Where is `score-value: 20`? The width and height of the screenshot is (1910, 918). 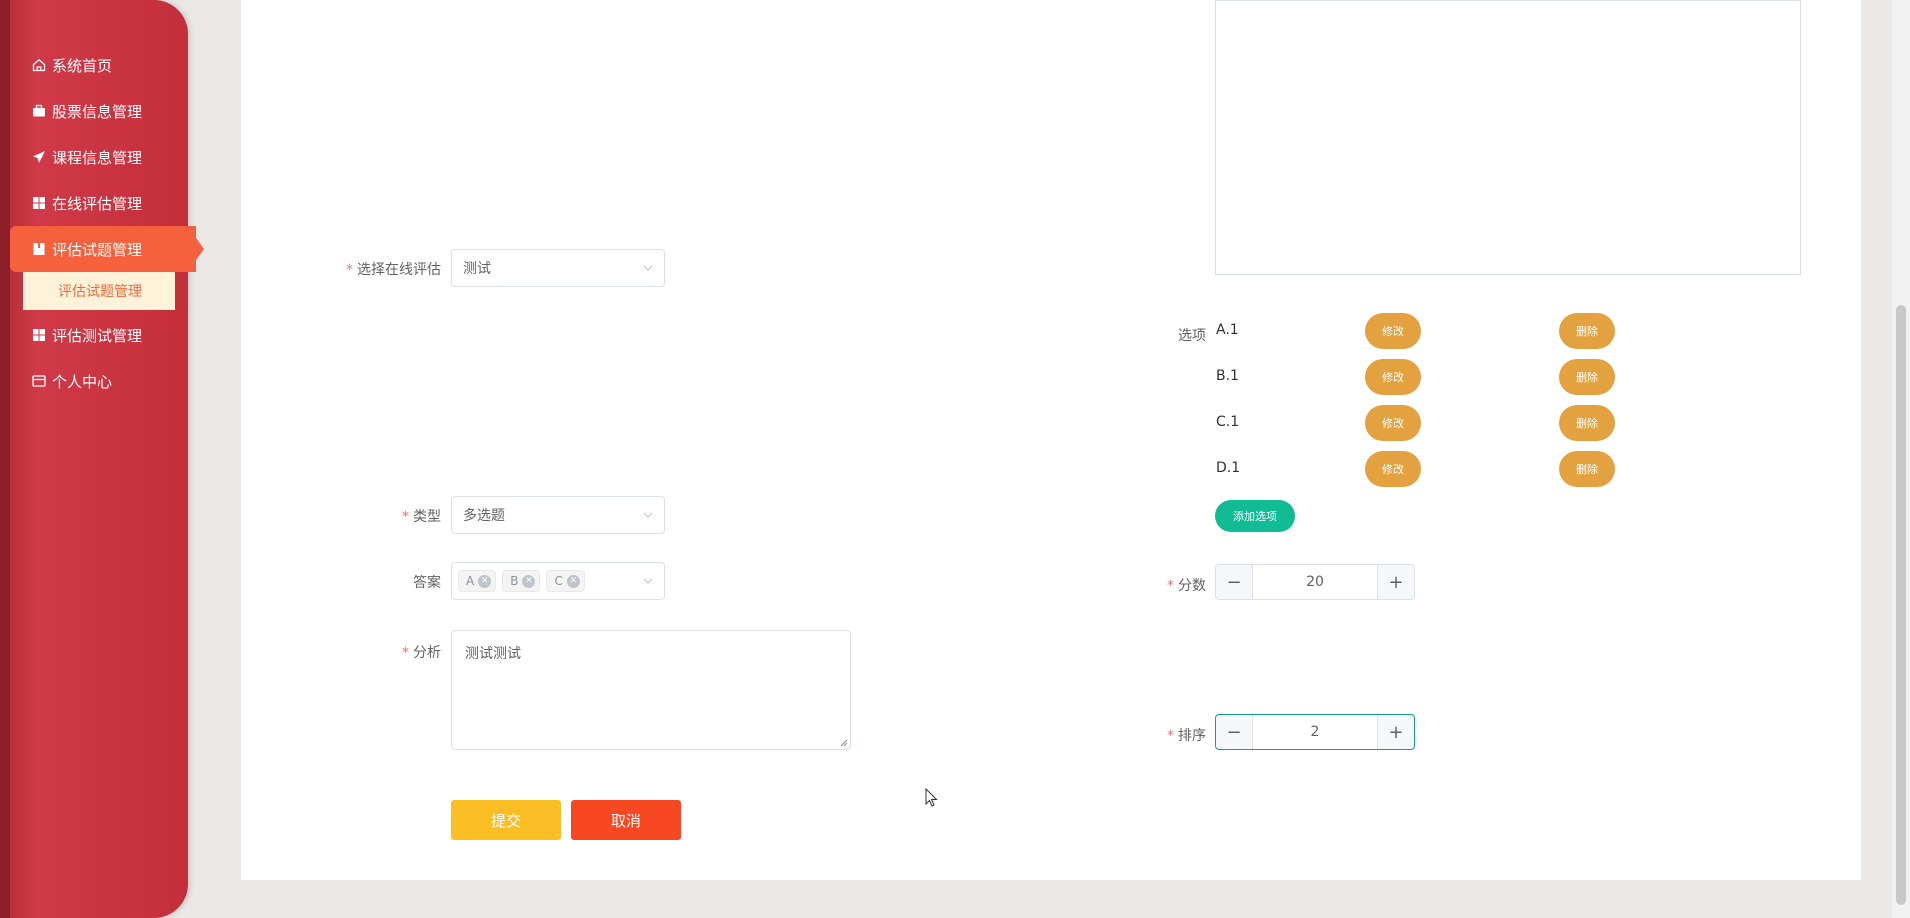
score-value: 20 is located at coordinates (1315, 582).